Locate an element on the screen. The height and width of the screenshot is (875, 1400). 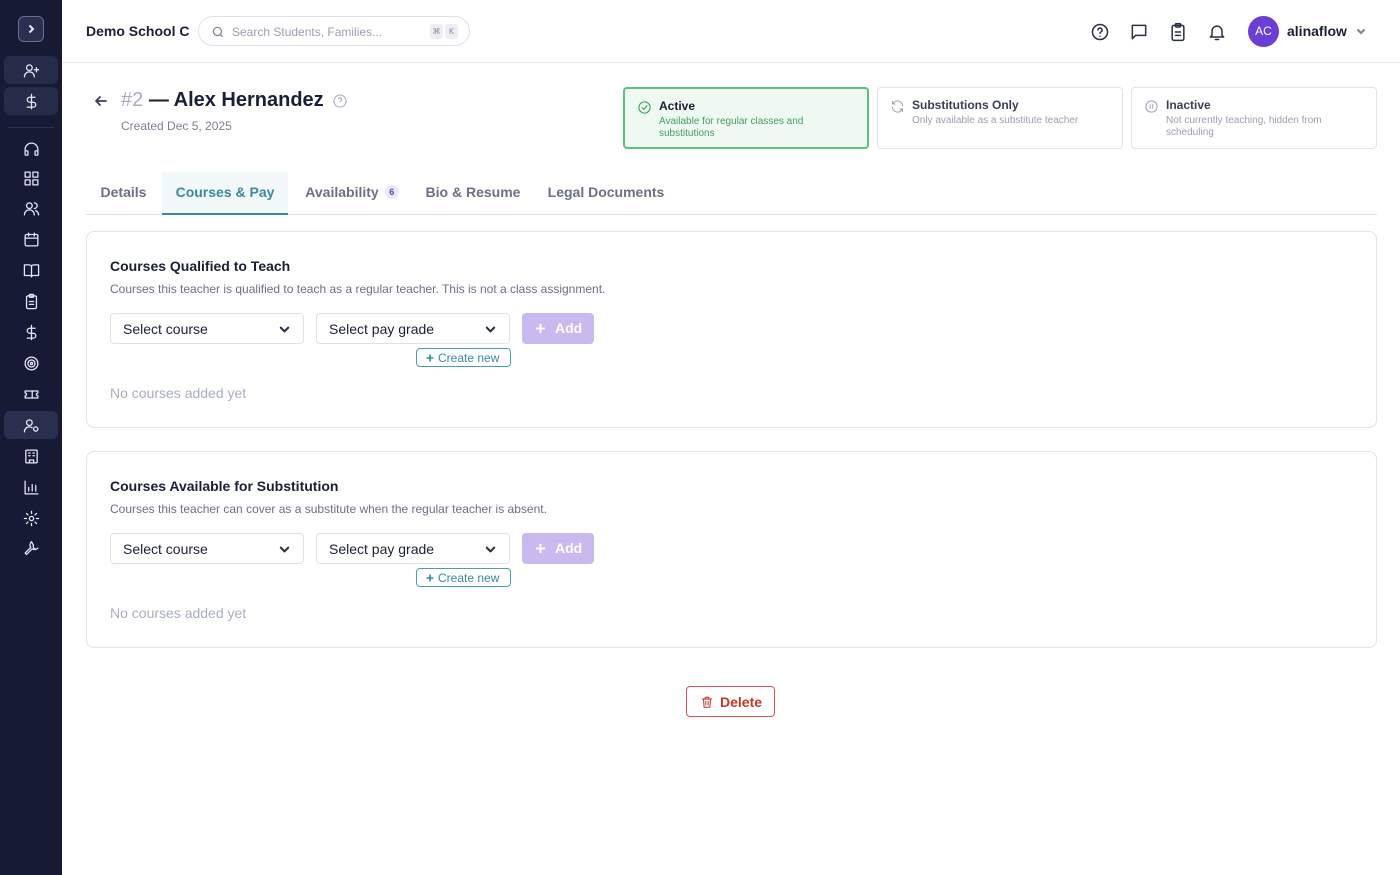
status-description: Only available as a substitute teacher is located at coordinates (995, 120).